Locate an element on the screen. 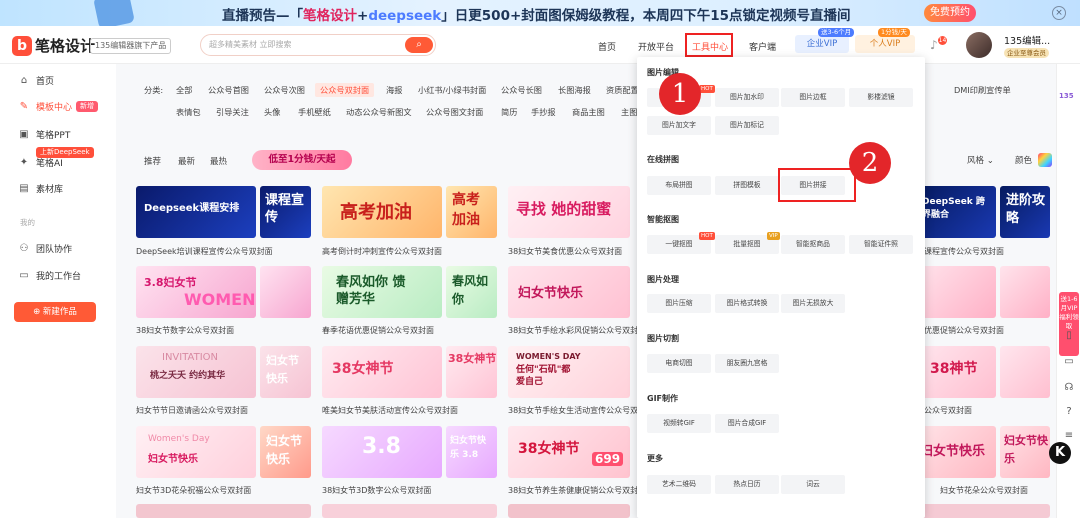 The width and height of the screenshot is (1080, 518). sort-latest: 最新 is located at coordinates (186, 161).